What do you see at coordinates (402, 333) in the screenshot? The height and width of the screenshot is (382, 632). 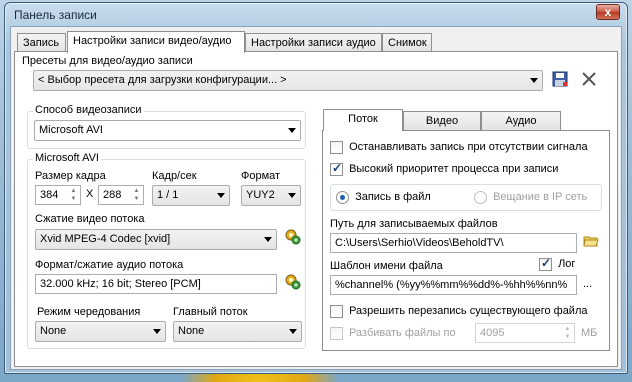 I see `split-files-label: Разбивать файлы по` at bounding box center [402, 333].